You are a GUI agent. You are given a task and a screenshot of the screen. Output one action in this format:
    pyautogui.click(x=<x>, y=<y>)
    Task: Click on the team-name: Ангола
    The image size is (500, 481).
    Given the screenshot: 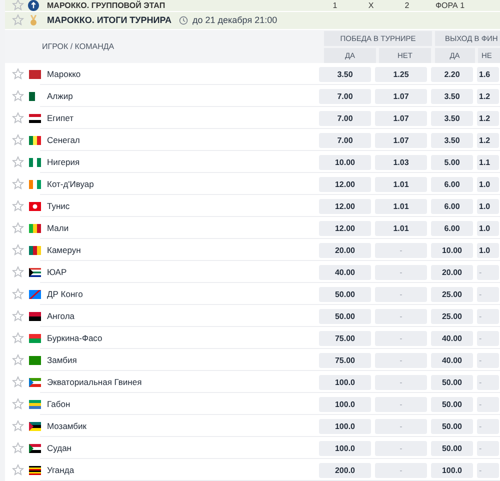 What is the action you would take?
    pyautogui.click(x=61, y=316)
    